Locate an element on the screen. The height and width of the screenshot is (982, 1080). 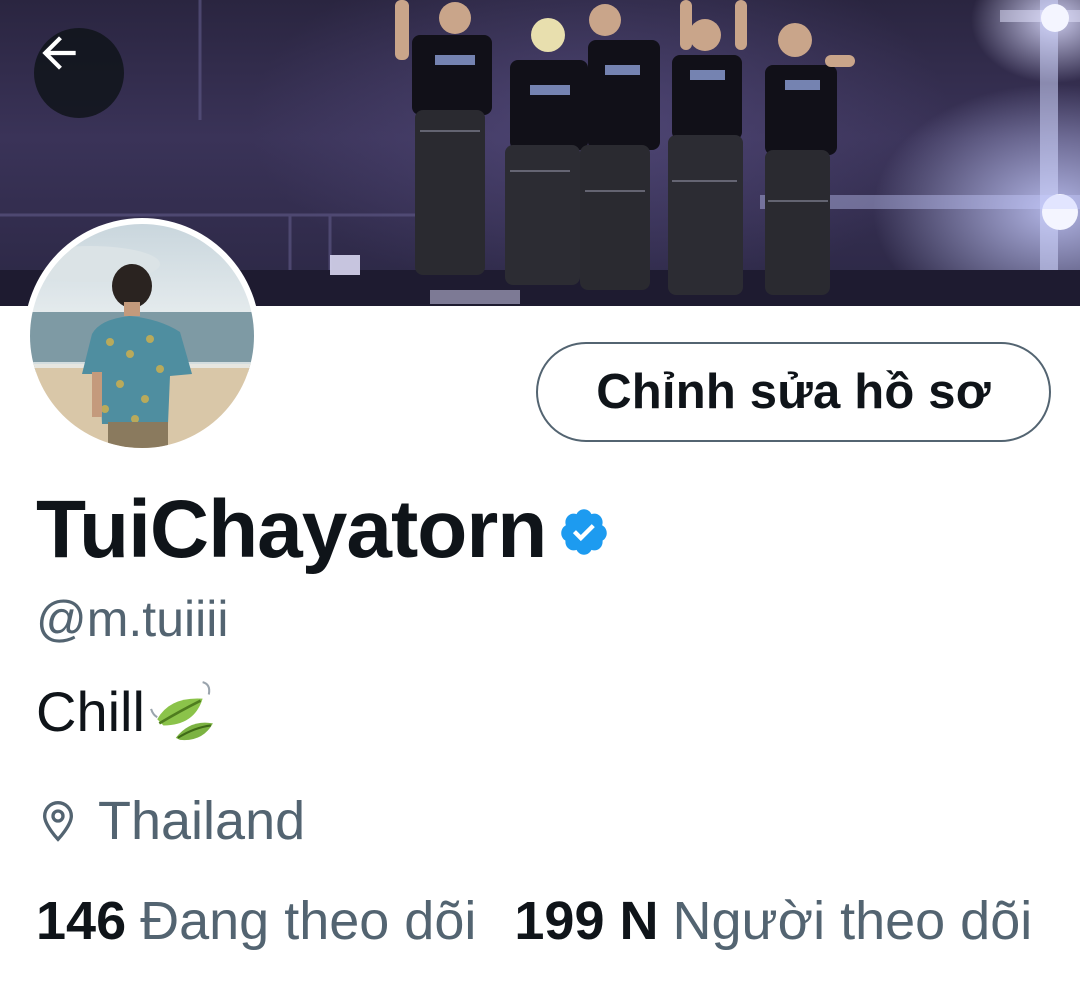
username-handle: @m.tuiiii is located at coordinates (132, 619).